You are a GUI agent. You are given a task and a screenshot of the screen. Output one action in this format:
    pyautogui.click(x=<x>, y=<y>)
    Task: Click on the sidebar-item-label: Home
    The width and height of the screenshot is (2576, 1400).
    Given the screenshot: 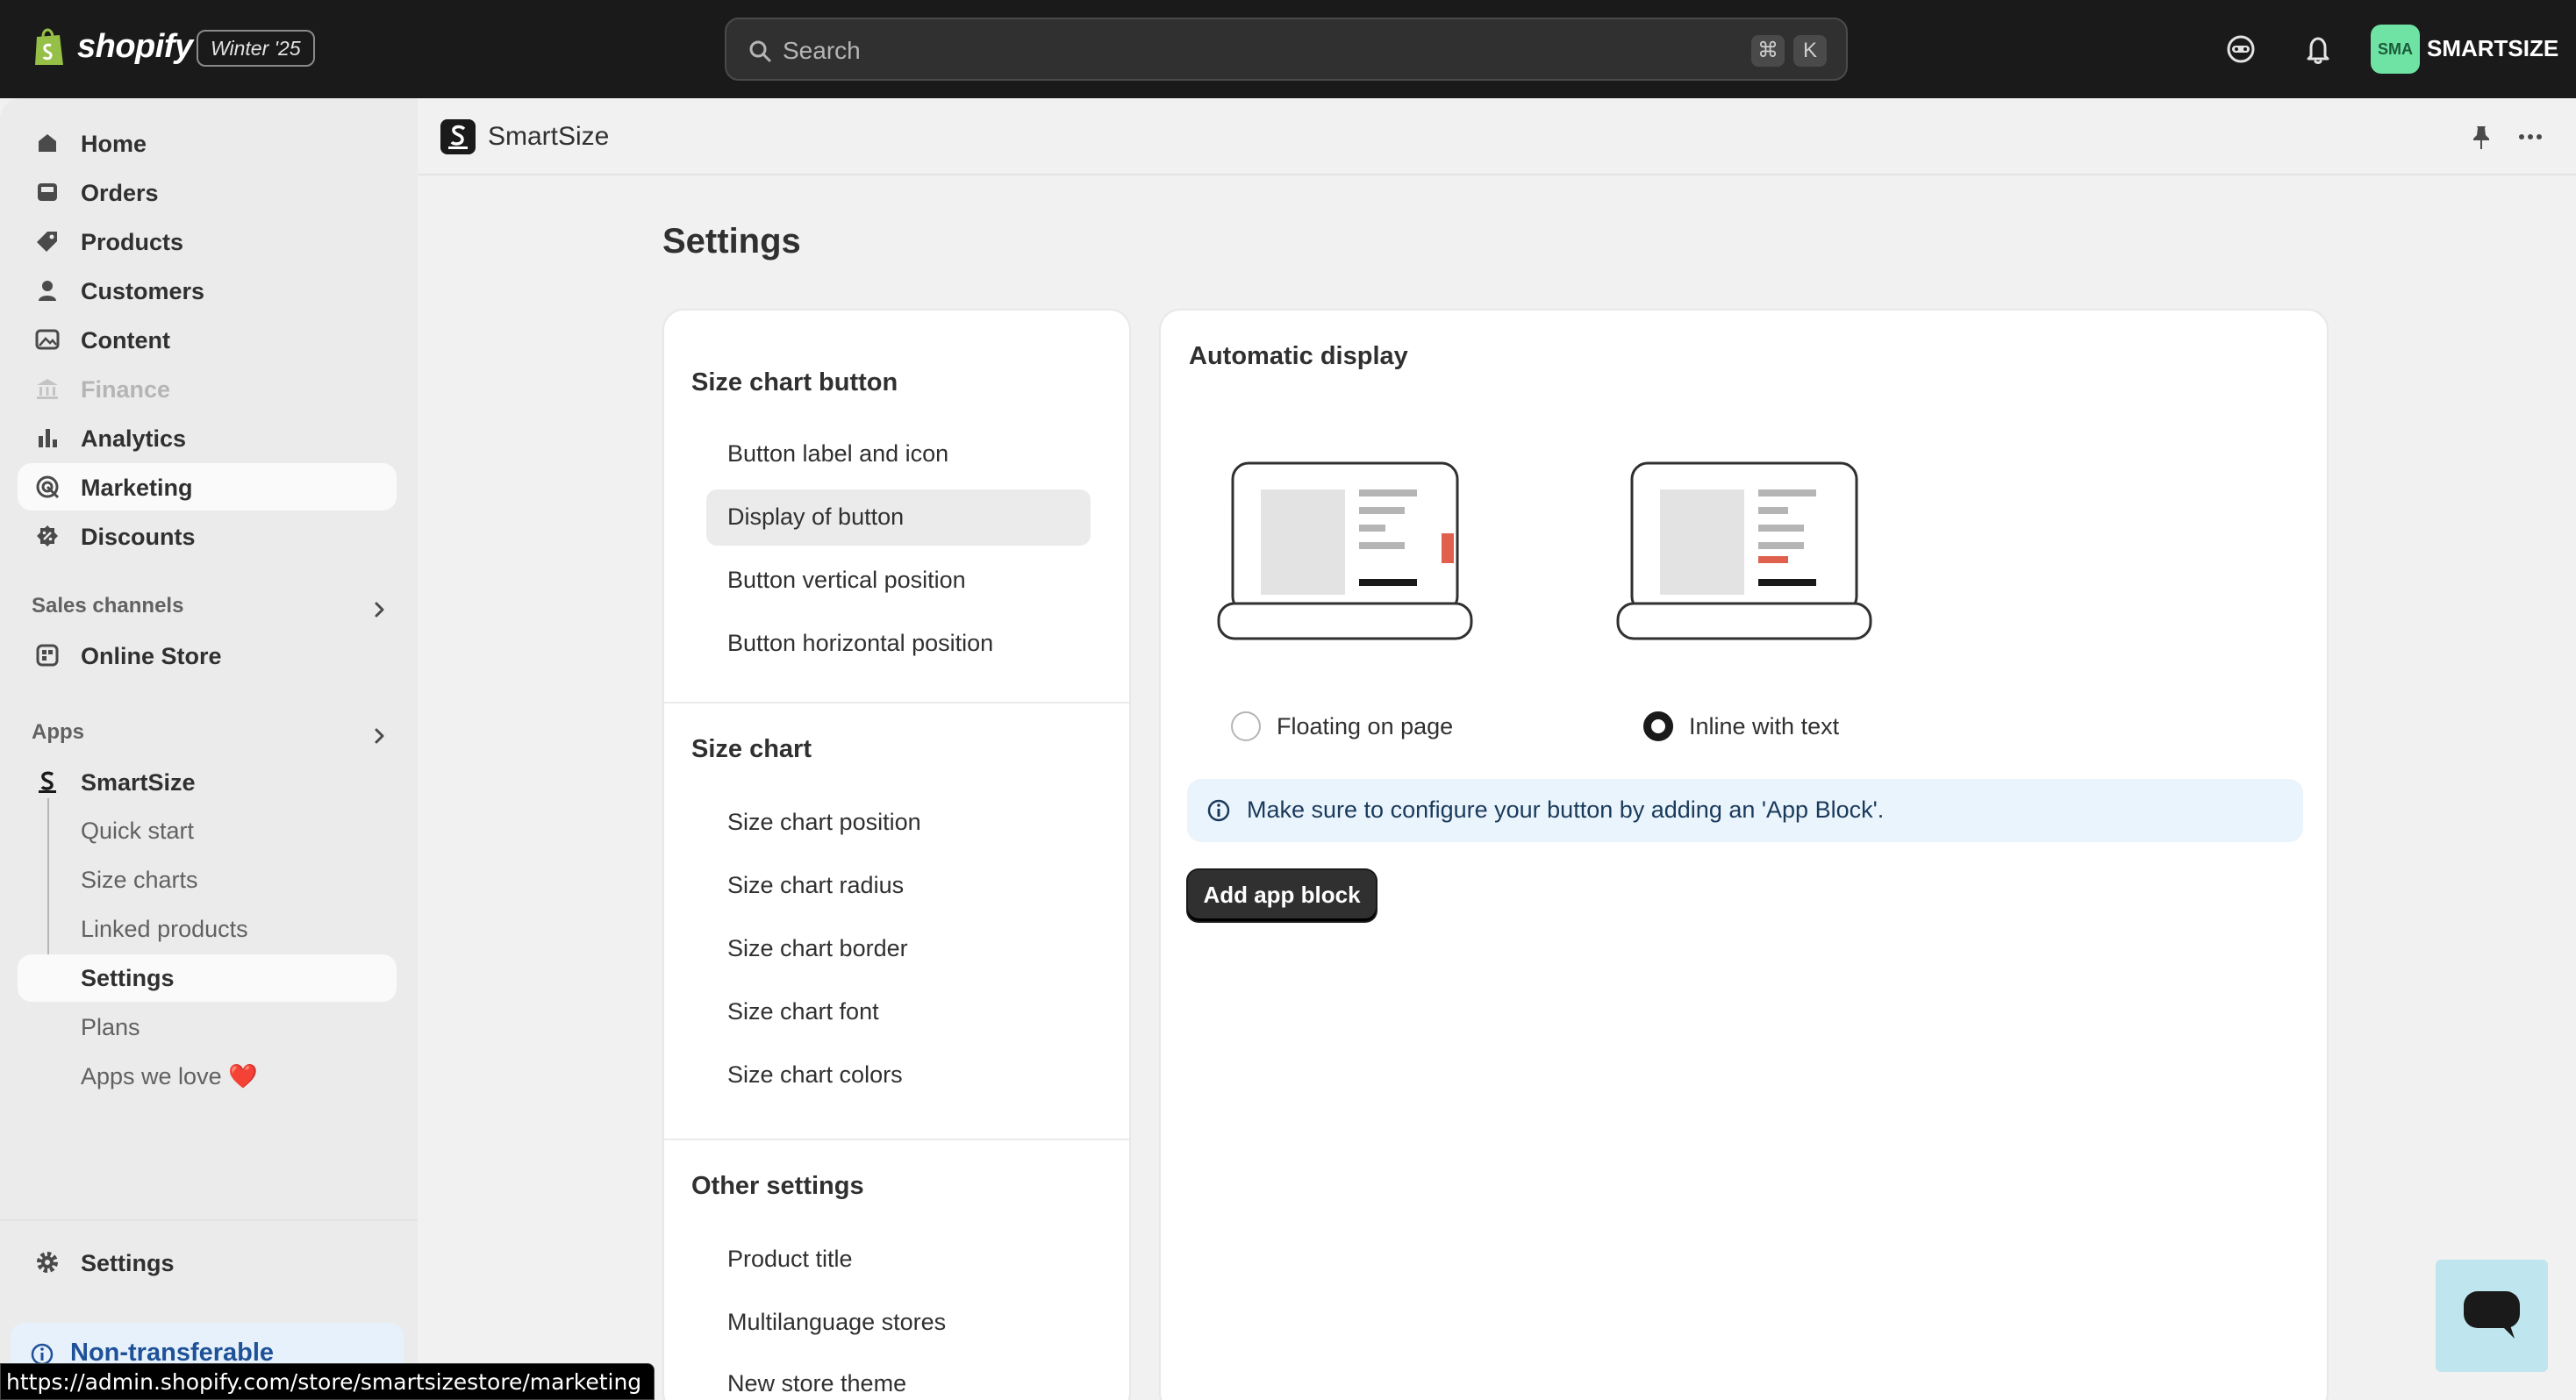 What is the action you would take?
    pyautogui.click(x=114, y=144)
    